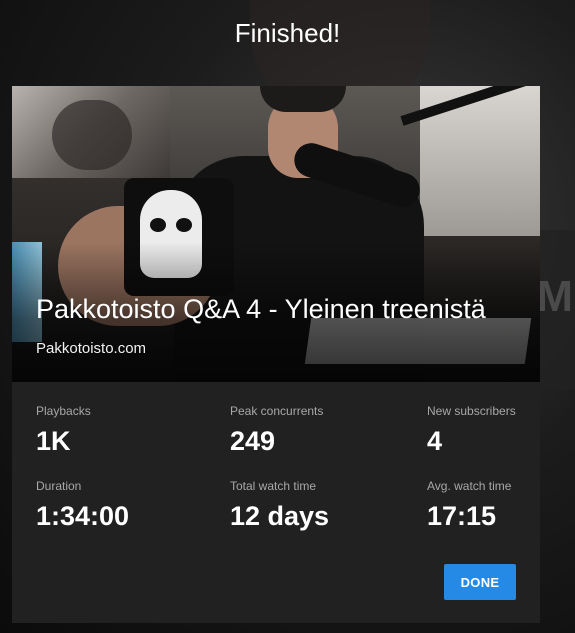 This screenshot has width=575, height=633. Describe the element at coordinates (253, 441) in the screenshot. I see `stat-value: 249` at that location.